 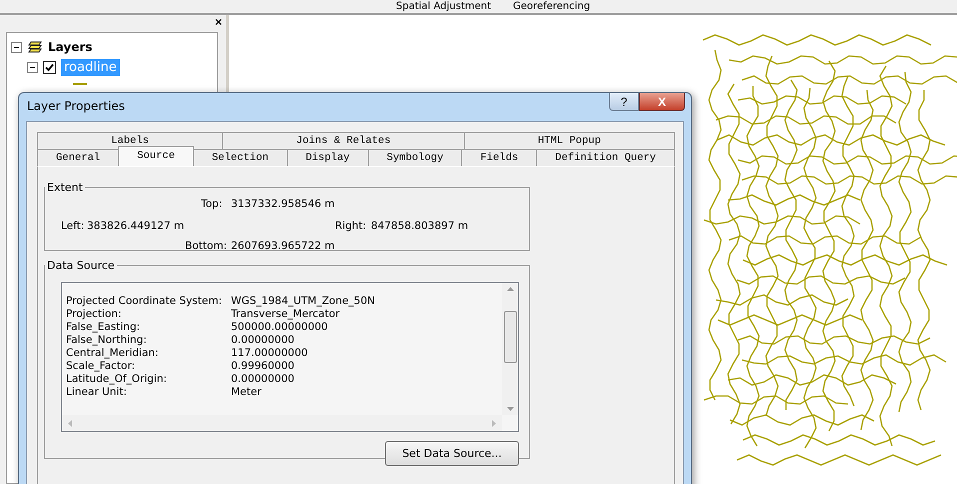 What do you see at coordinates (343, 140) in the screenshot?
I see `tab: Joins & Relates` at bounding box center [343, 140].